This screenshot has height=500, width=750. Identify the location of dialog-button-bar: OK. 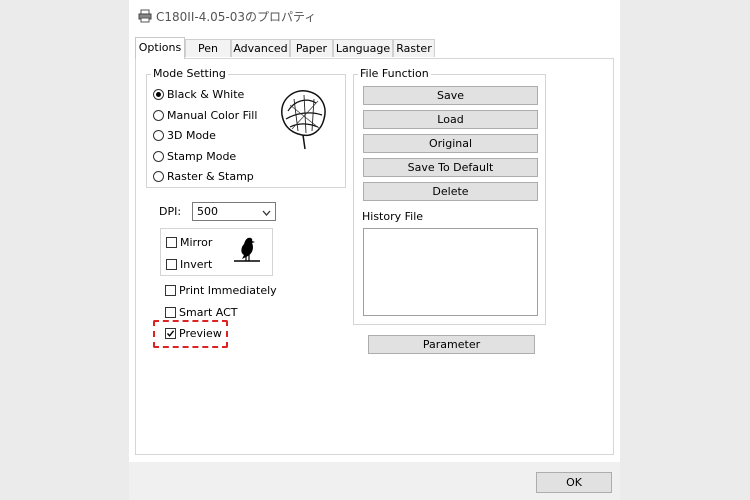
(374, 481).